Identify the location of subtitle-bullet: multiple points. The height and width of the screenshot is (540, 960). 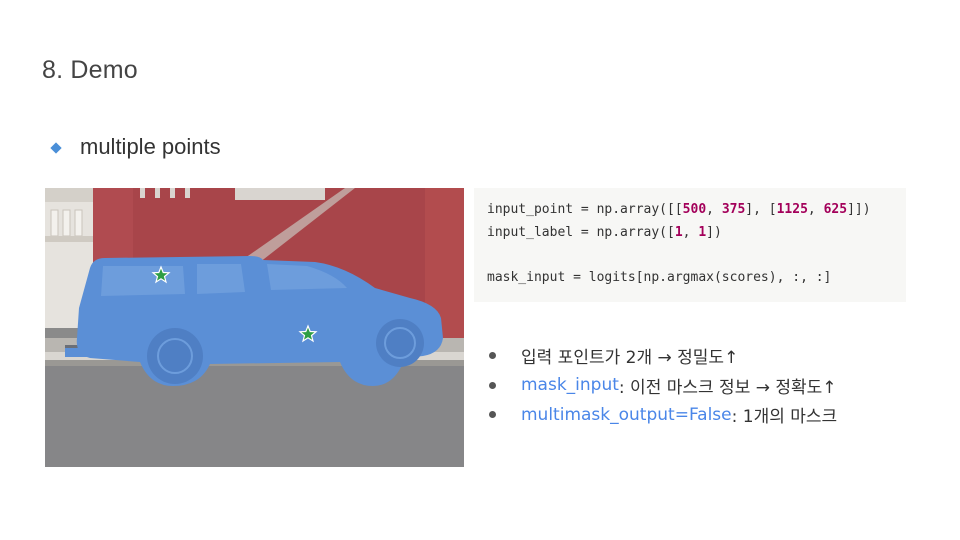
(135, 147).